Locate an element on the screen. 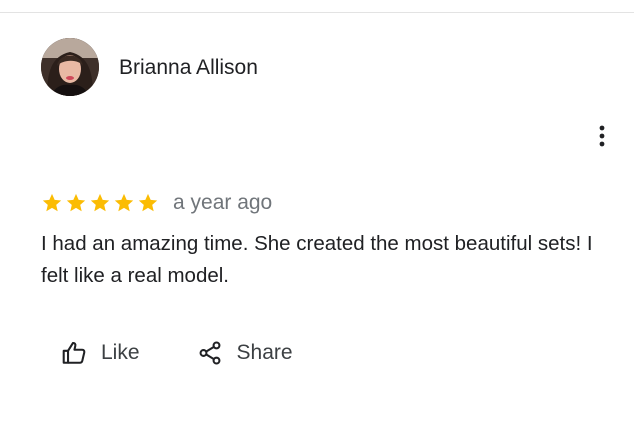 Image resolution: width=634 pixels, height=432 pixels. like-label: Like is located at coordinates (120, 352).